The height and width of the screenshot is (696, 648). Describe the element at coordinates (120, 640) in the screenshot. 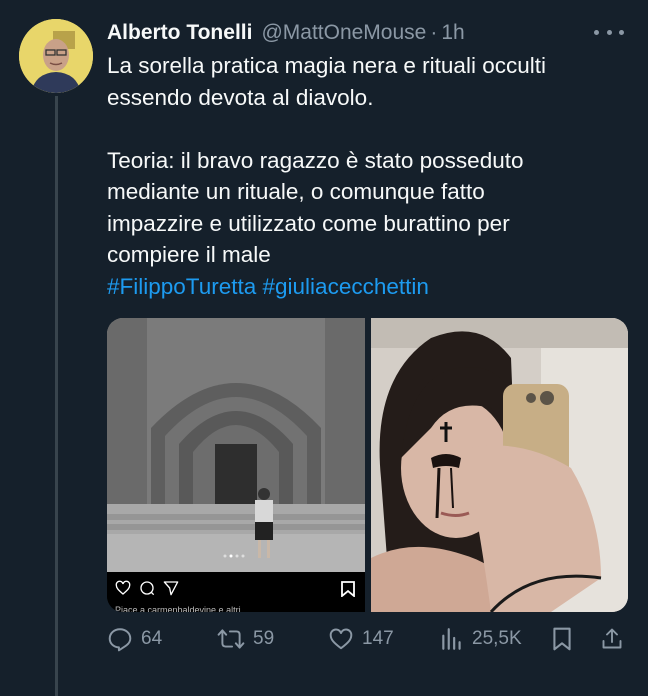

I see `reply-icon` at that location.